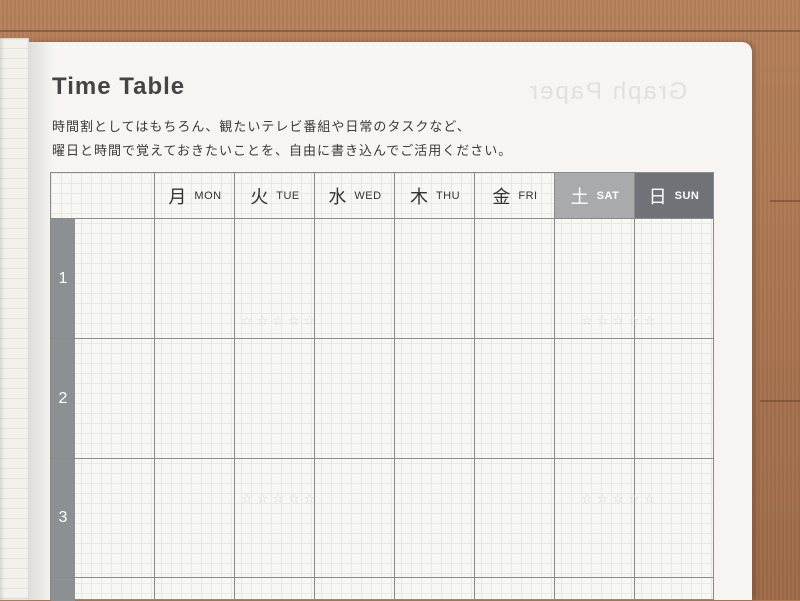 This screenshot has width=800, height=601. I want to click on period-number: 3, so click(63, 517).